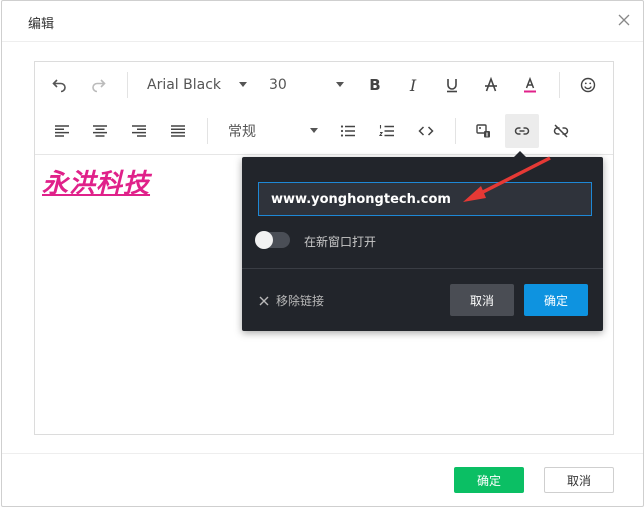 The width and height of the screenshot is (644, 507). Describe the element at coordinates (491, 85) in the screenshot. I see `strikethrough-icon` at that location.